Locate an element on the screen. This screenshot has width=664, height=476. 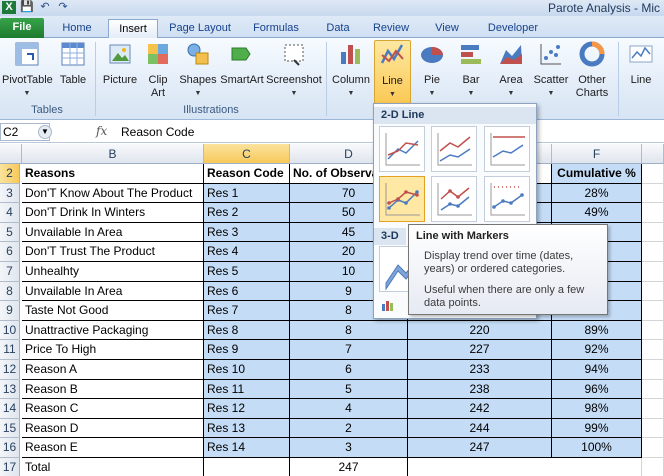
row-header: 15 is located at coordinates (10, 428).